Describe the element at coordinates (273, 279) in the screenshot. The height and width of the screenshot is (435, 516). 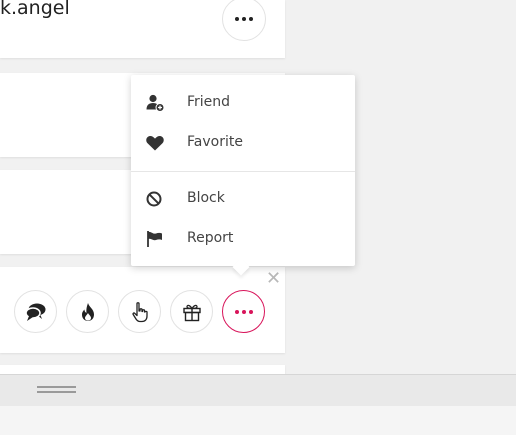
I see `close-icon: ✕` at that location.